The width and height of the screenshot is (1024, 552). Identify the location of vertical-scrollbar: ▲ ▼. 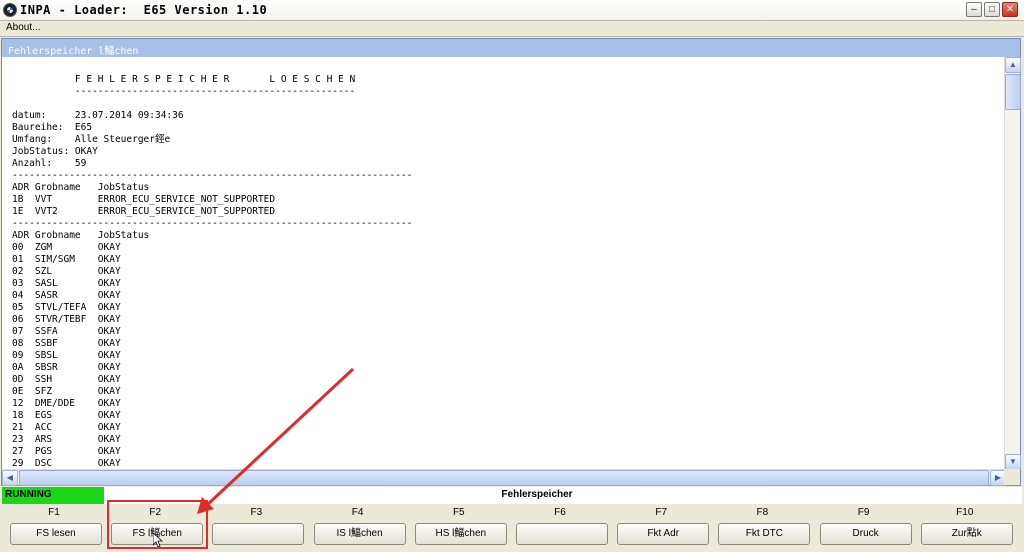
(1012, 263).